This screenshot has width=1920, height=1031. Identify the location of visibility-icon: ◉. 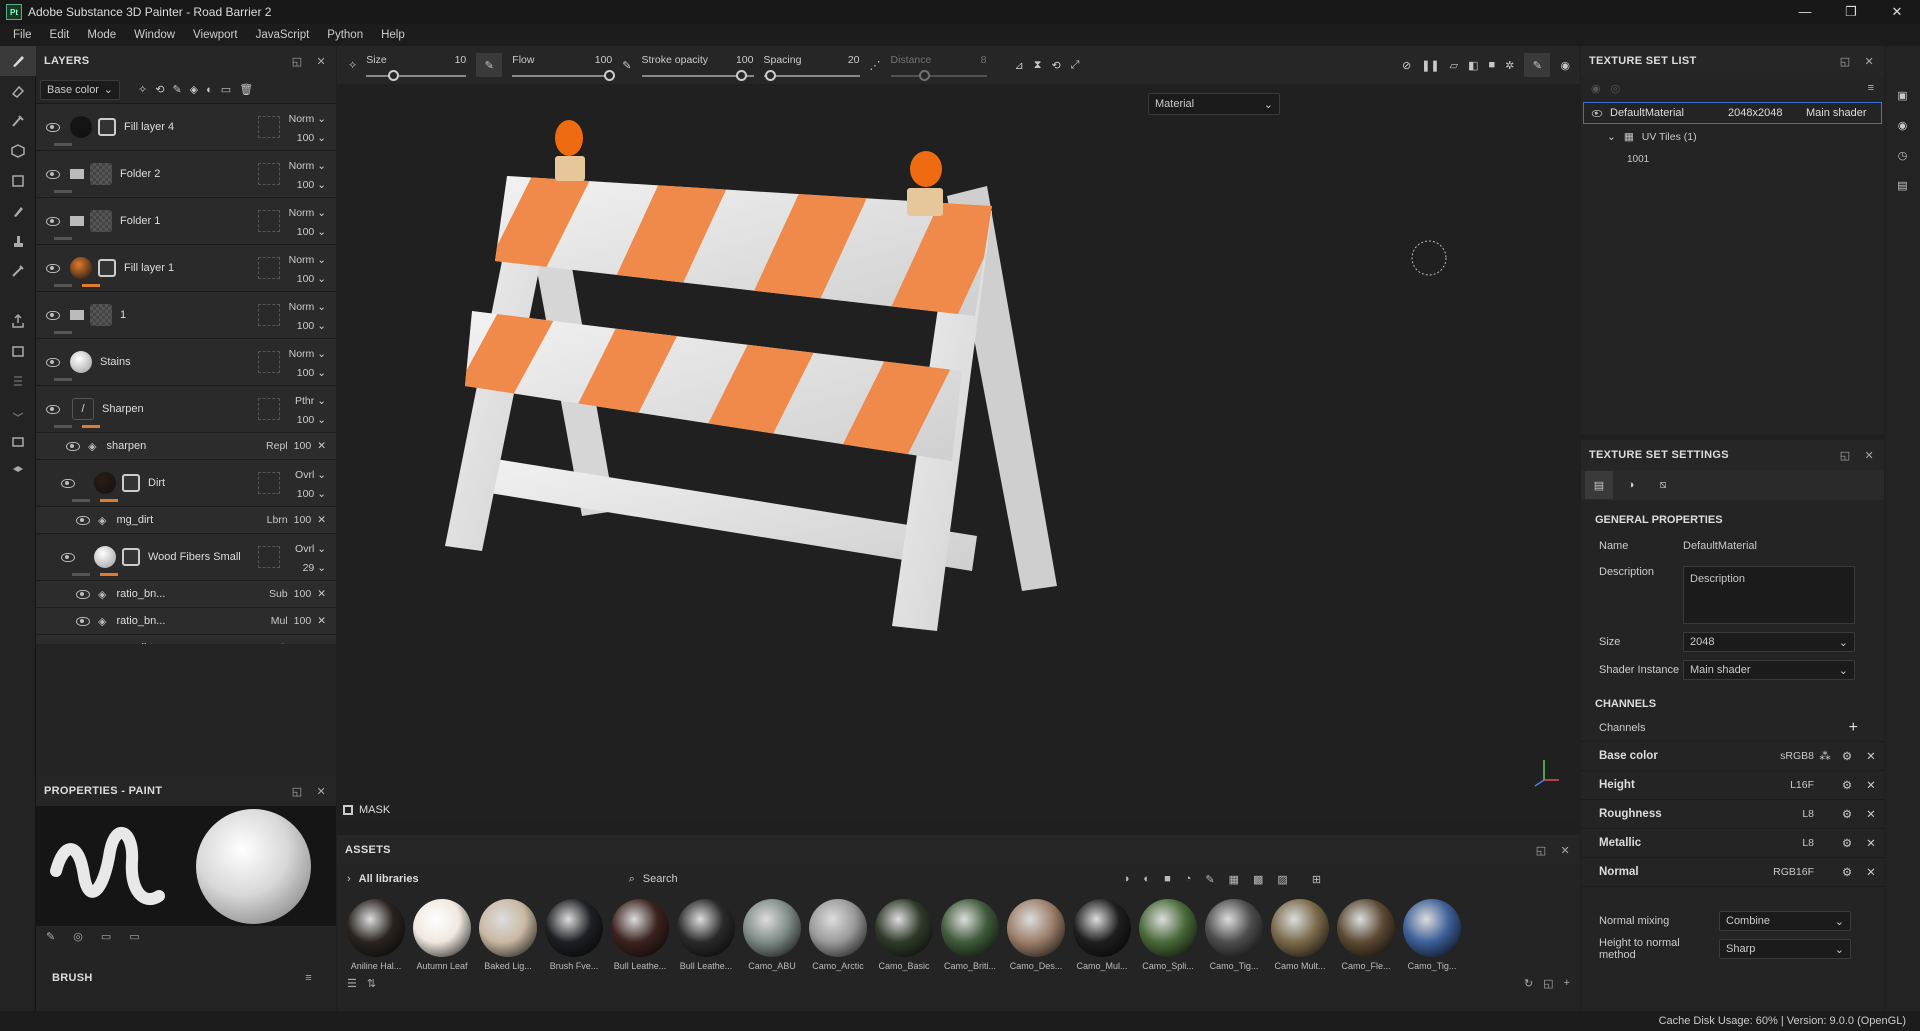
(1596, 88).